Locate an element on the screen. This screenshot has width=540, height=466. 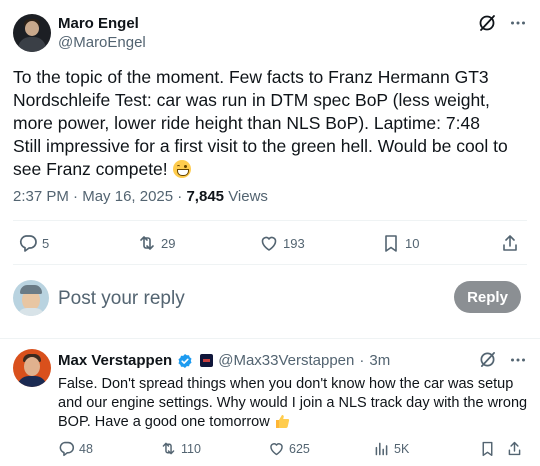
like-action: 193 is located at coordinates (282, 243).